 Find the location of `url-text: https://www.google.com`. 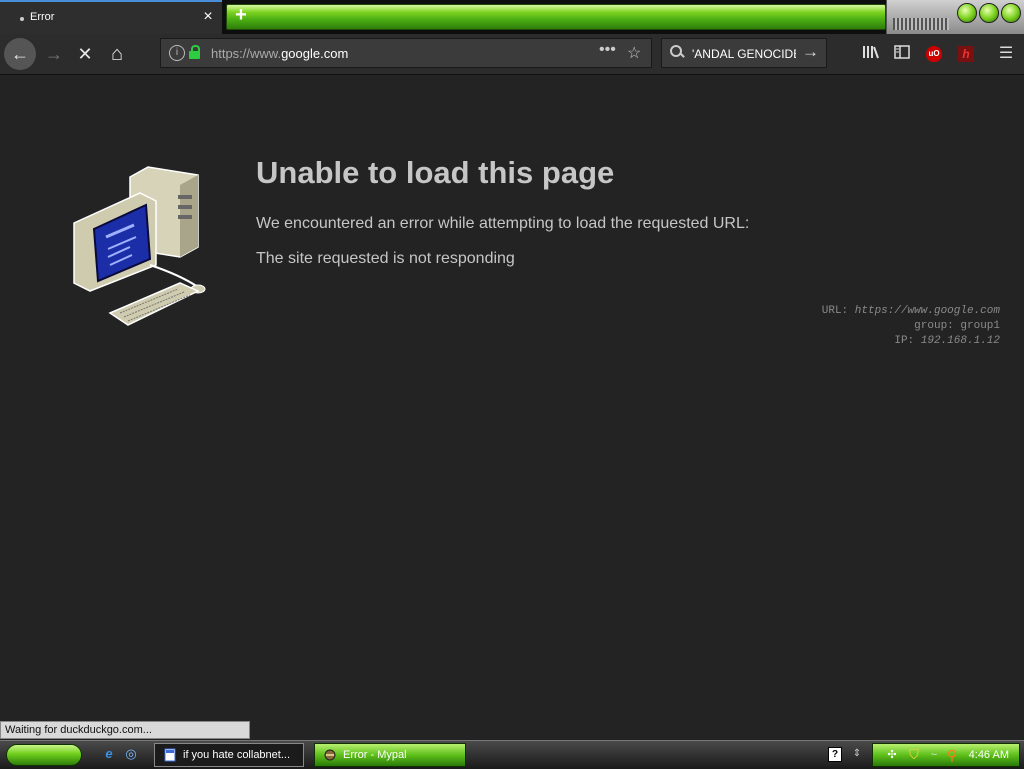

url-text: https://www.google.com is located at coordinates (279, 53).